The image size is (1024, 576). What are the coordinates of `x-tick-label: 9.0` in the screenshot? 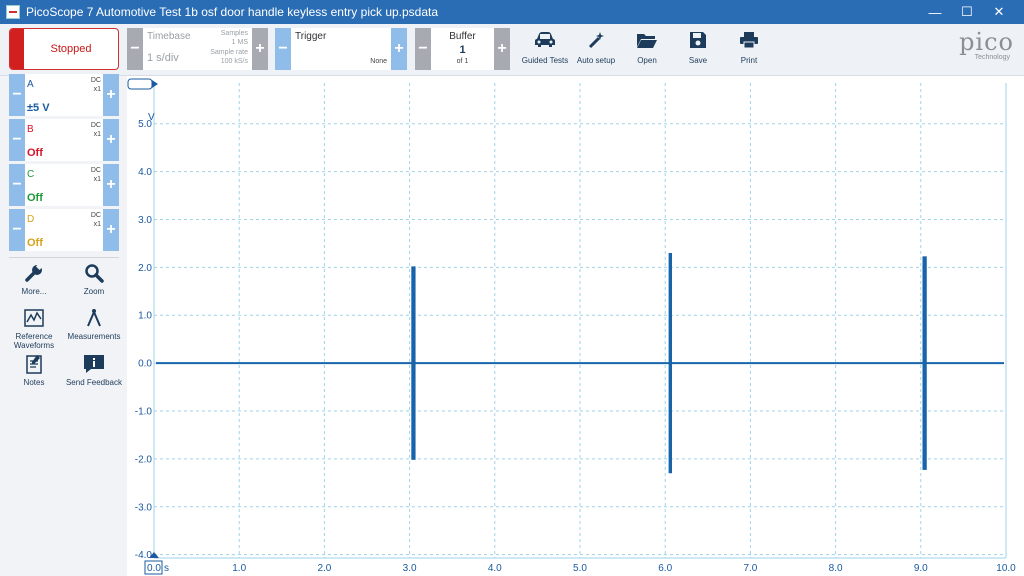 It's located at (921, 568).